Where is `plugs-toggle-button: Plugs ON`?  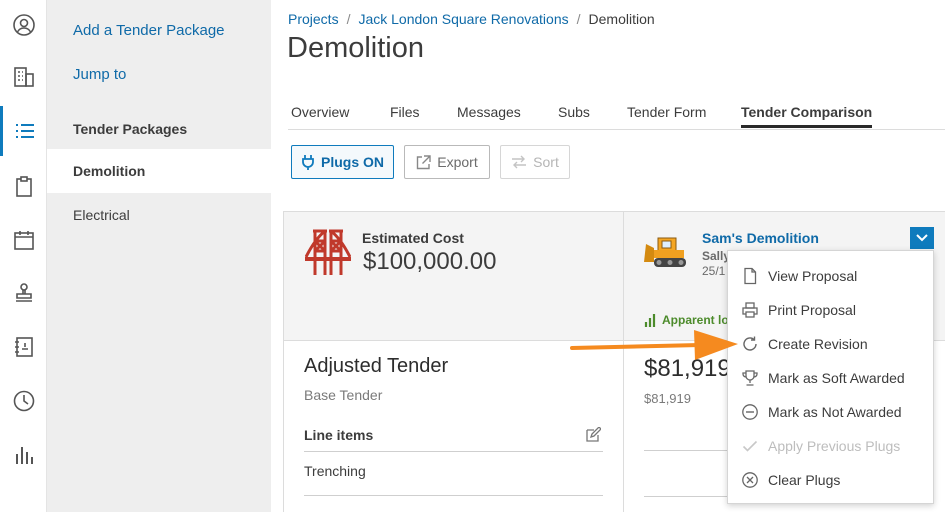
plugs-toggle-button: Plugs ON is located at coordinates (342, 162).